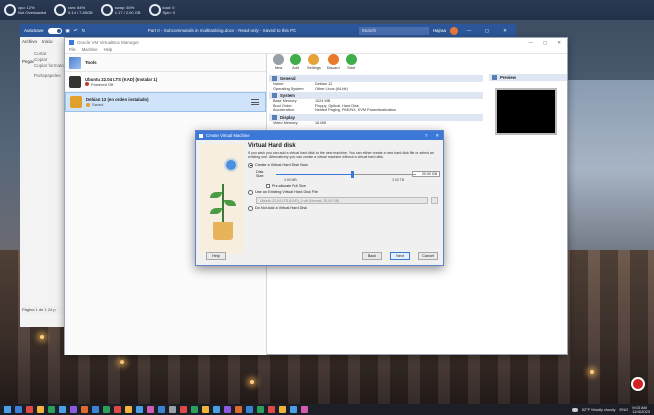  Describe the element at coordinates (574, 409) in the screenshot. I see `cloud-icon` at that location.